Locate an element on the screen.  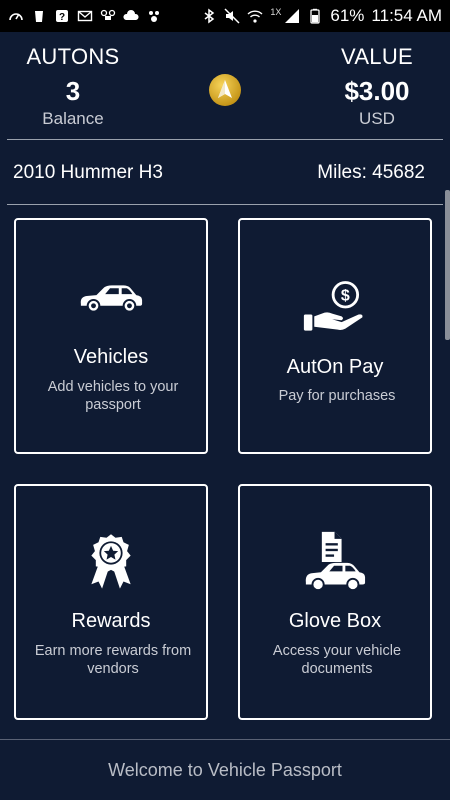
battery-percent: 61% is located at coordinates (347, 15).